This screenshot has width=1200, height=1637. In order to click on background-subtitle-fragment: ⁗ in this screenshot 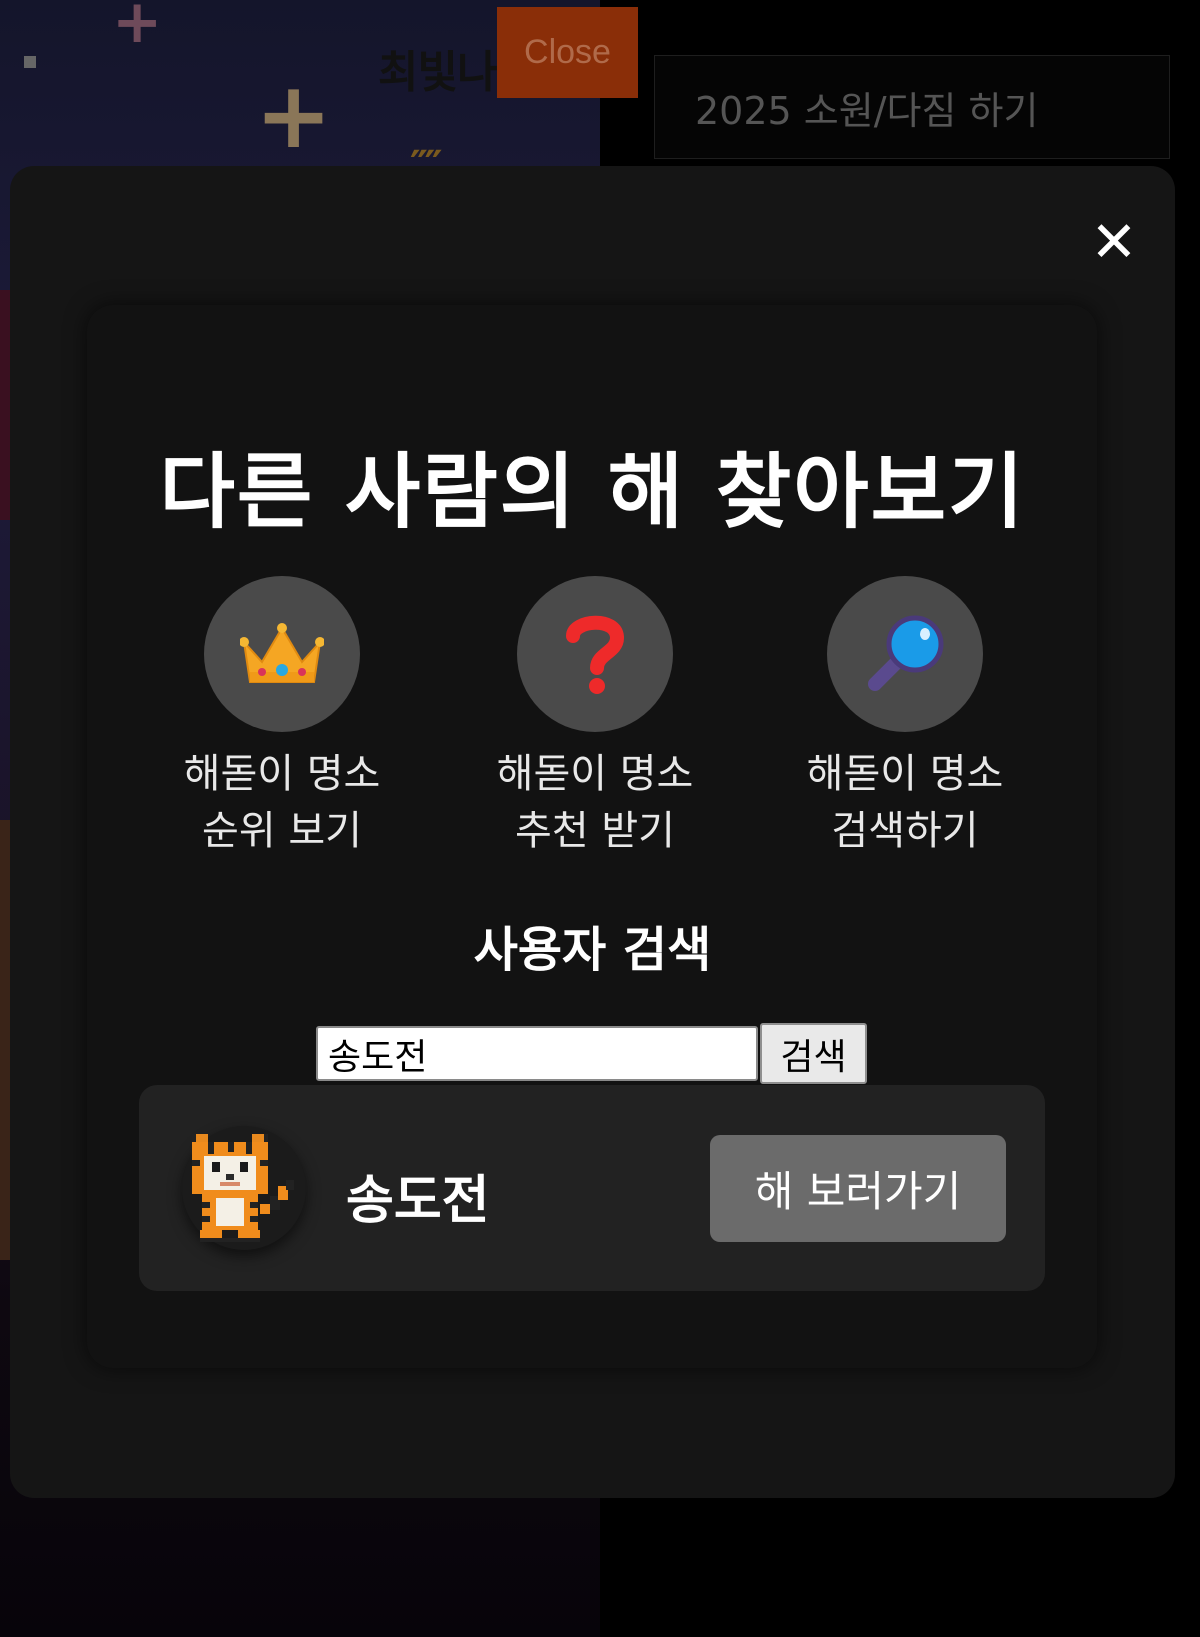, I will do `click(500, 156)`.